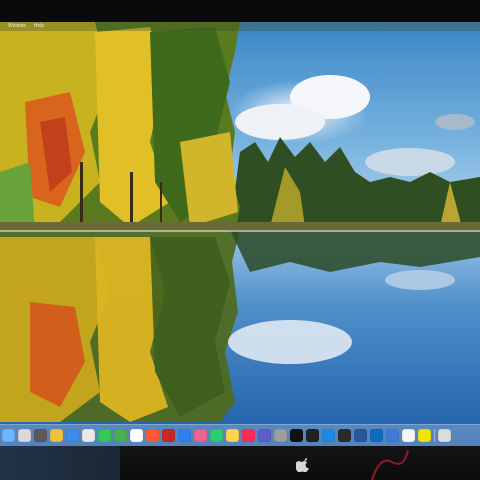 The height and width of the screenshot is (480, 480). Describe the element at coordinates (8, 435) in the screenshot. I see `finder-icon` at that location.